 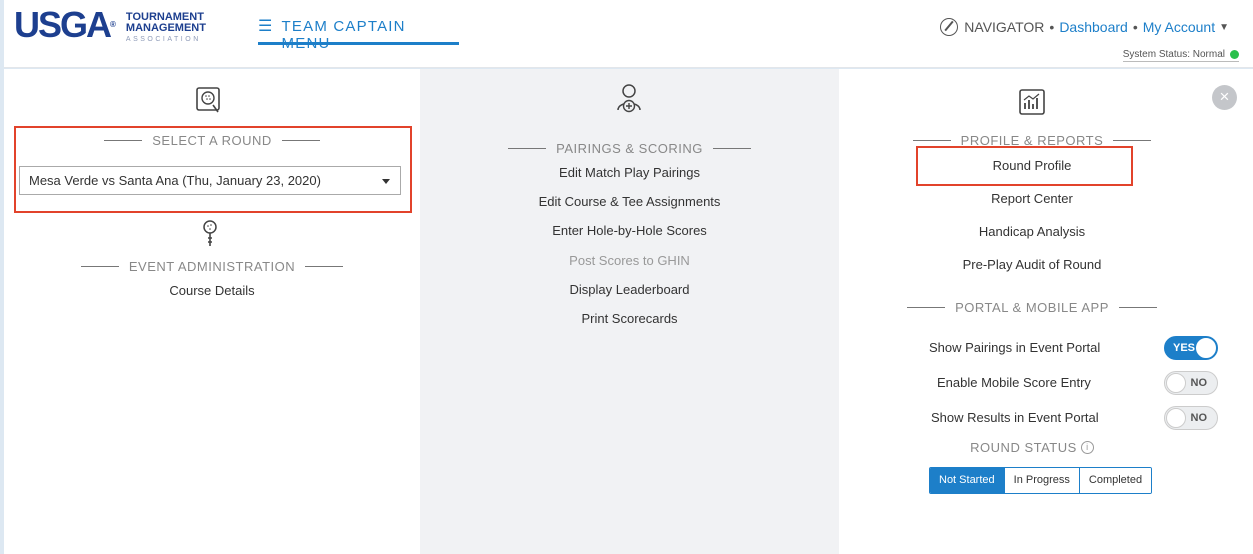 I want to click on add-player-icon, so click(x=629, y=100).